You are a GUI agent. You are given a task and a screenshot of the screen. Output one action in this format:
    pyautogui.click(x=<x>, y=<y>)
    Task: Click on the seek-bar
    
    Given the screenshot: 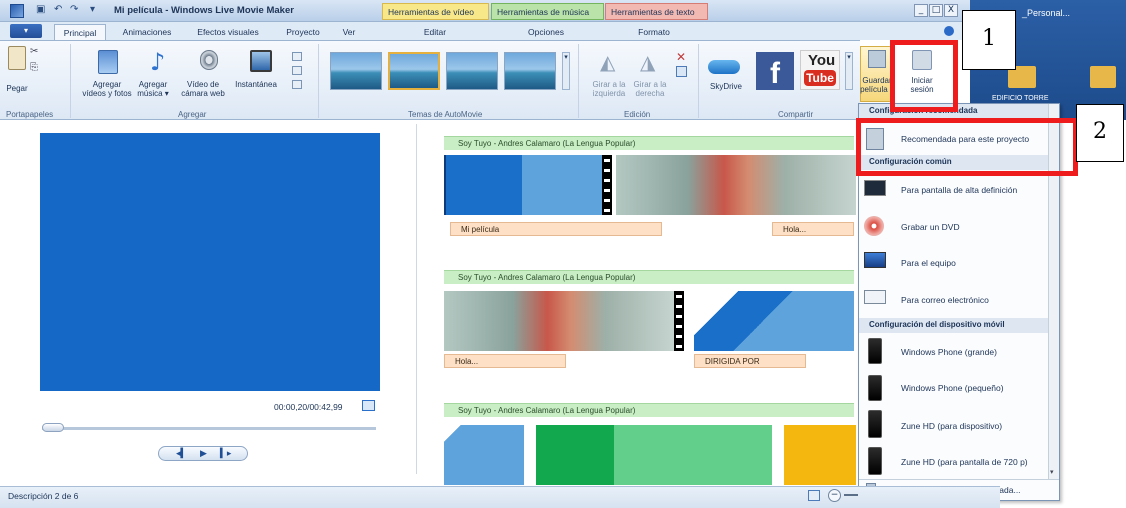 What is the action you would take?
    pyautogui.click(x=209, y=428)
    